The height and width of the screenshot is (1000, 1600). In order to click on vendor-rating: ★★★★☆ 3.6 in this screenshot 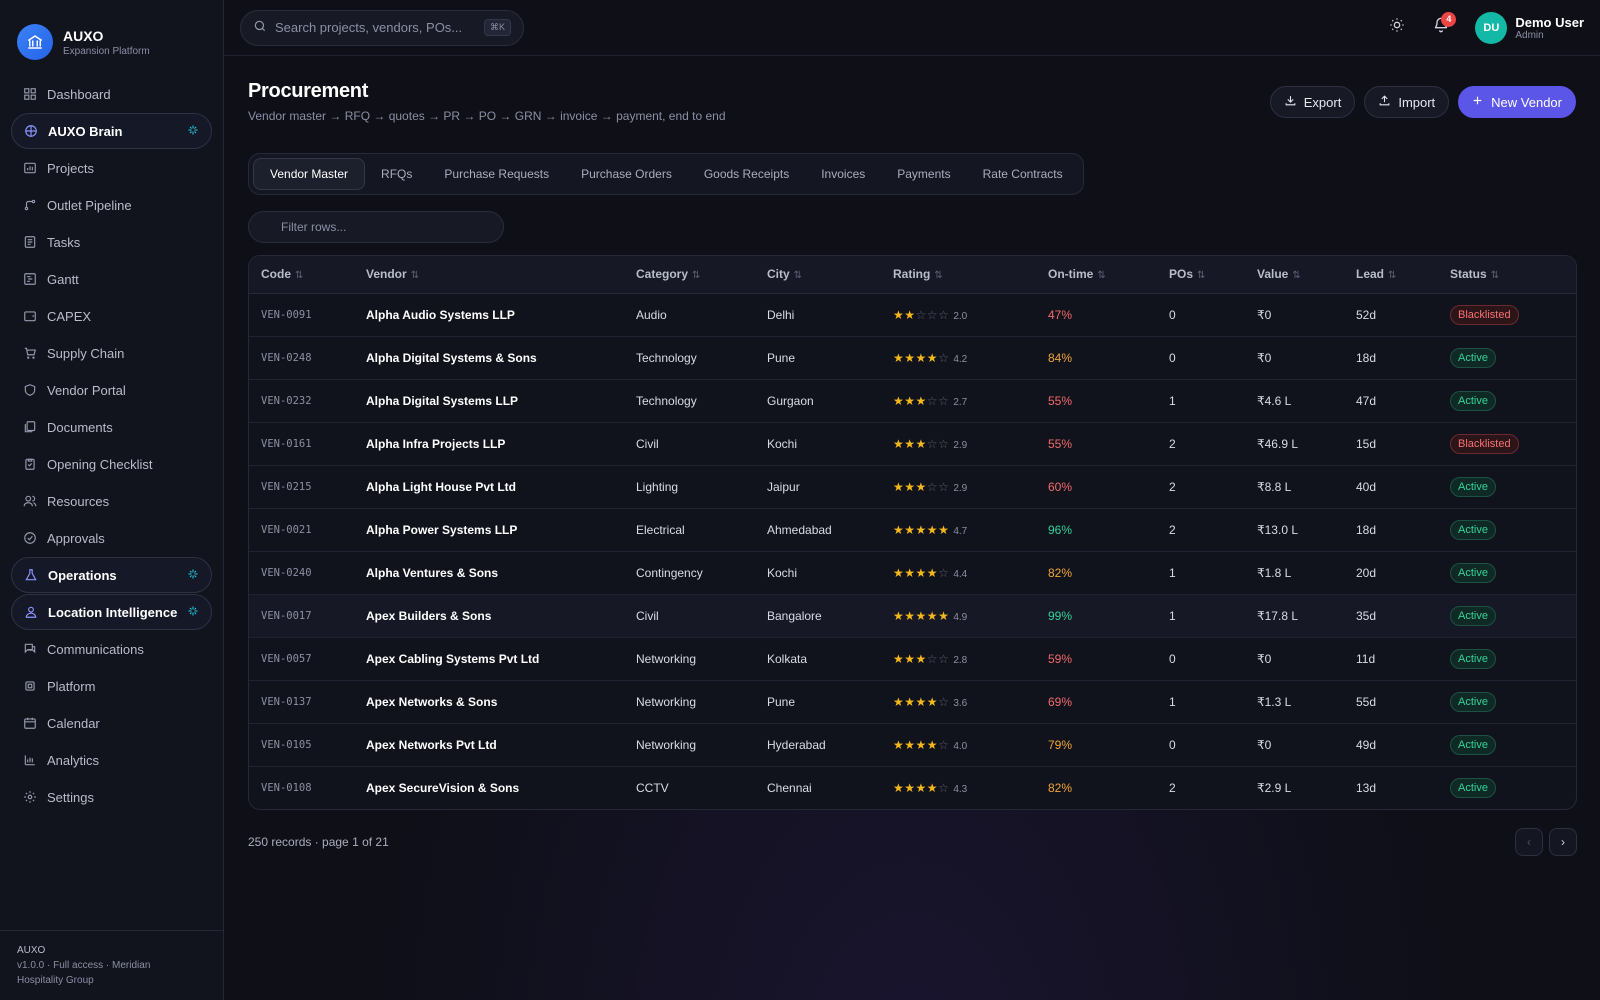, I will do `click(958, 702)`.